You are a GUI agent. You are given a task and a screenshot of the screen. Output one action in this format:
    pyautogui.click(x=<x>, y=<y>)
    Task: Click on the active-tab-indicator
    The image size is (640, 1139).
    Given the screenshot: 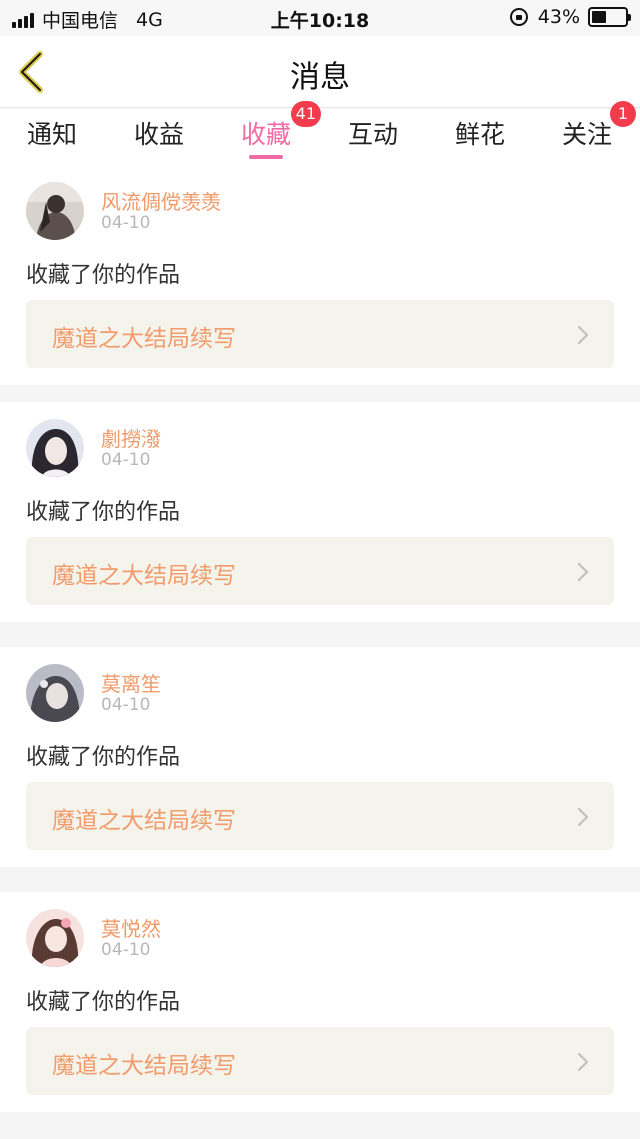 What is the action you would take?
    pyautogui.click(x=265, y=157)
    